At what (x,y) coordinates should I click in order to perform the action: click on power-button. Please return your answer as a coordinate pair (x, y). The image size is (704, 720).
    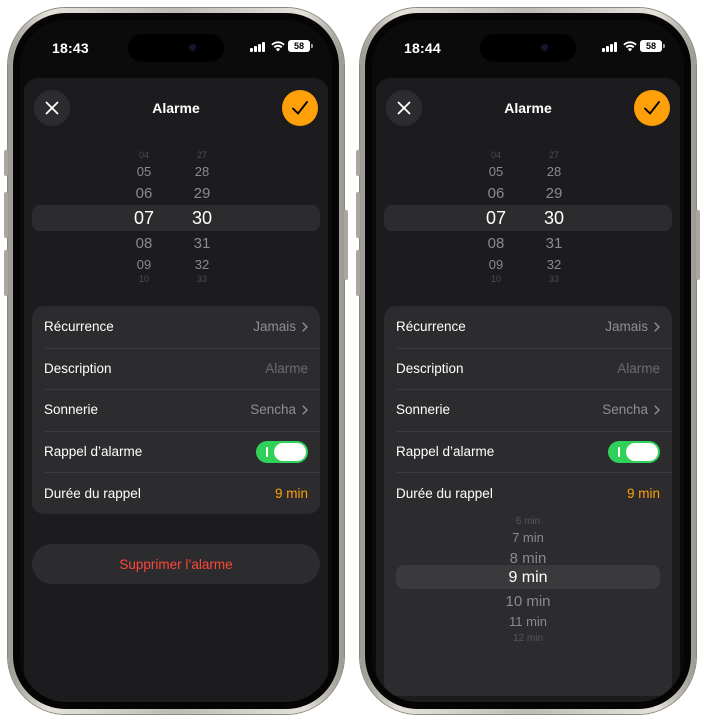
    Looking at the image, I should click on (346, 245).